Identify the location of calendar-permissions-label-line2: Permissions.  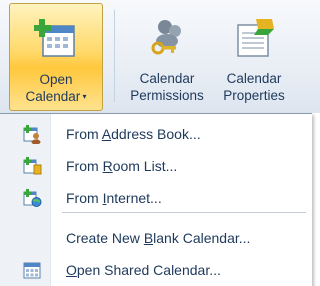
(167, 95).